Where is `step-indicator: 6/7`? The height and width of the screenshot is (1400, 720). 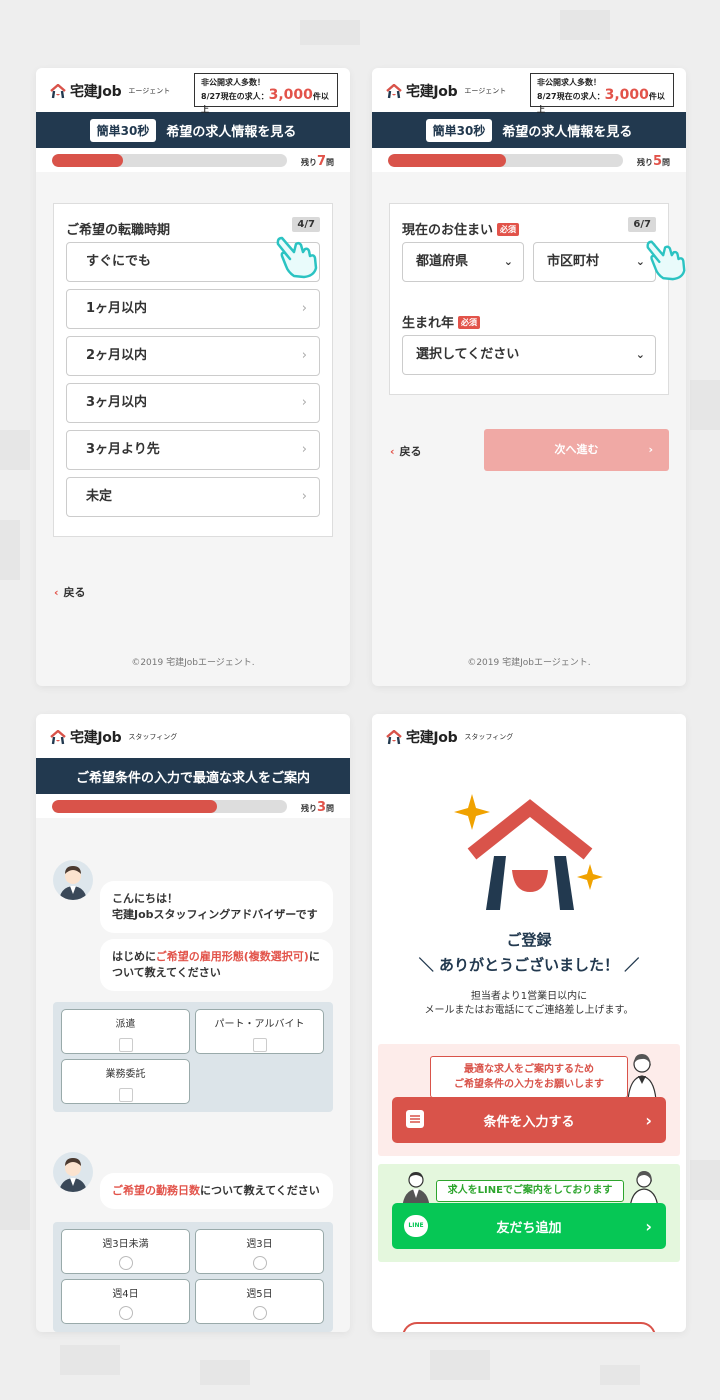
step-indicator: 6/7 is located at coordinates (642, 224).